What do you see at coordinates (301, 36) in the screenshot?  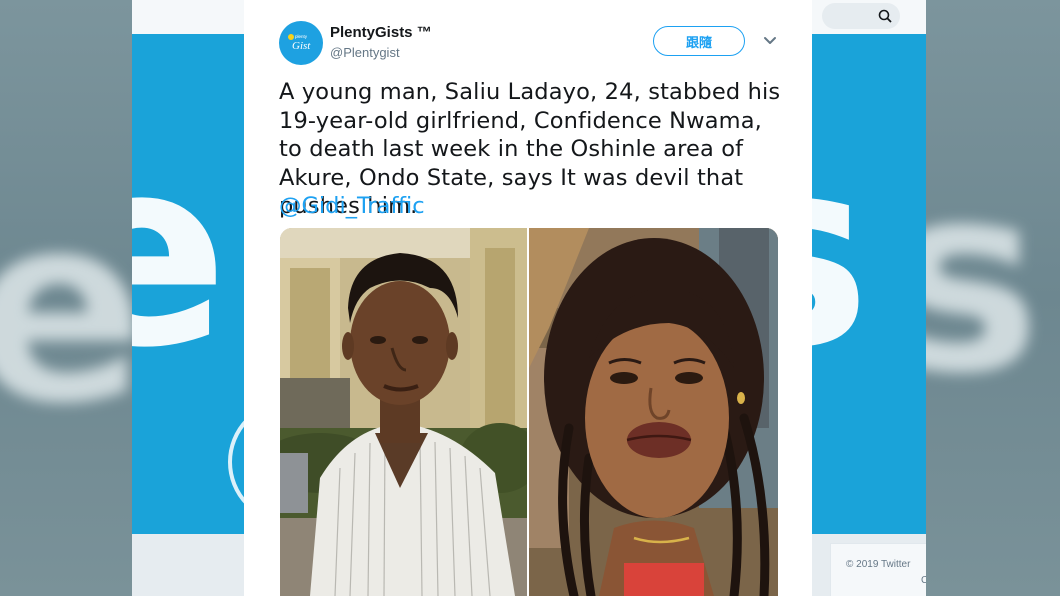 I see `svg-text: plenty` at bounding box center [301, 36].